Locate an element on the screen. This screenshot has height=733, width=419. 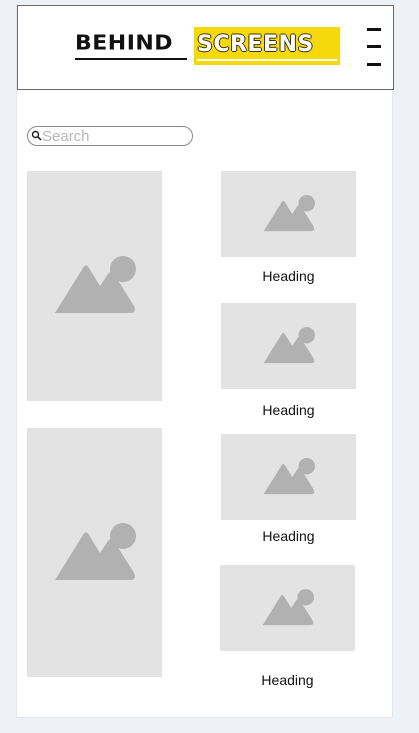
logo-text-behind: BEHIND is located at coordinates (124, 43).